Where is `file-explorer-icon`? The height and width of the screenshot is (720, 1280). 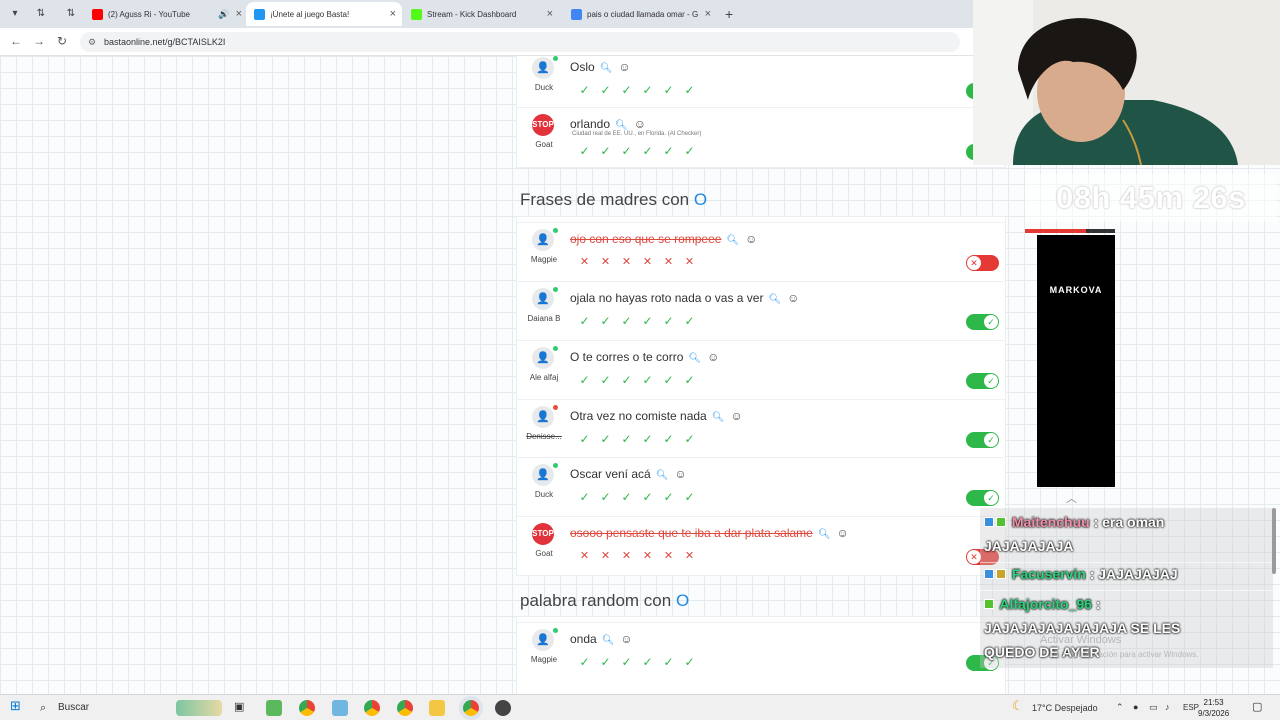
file-explorer-icon is located at coordinates (437, 708).